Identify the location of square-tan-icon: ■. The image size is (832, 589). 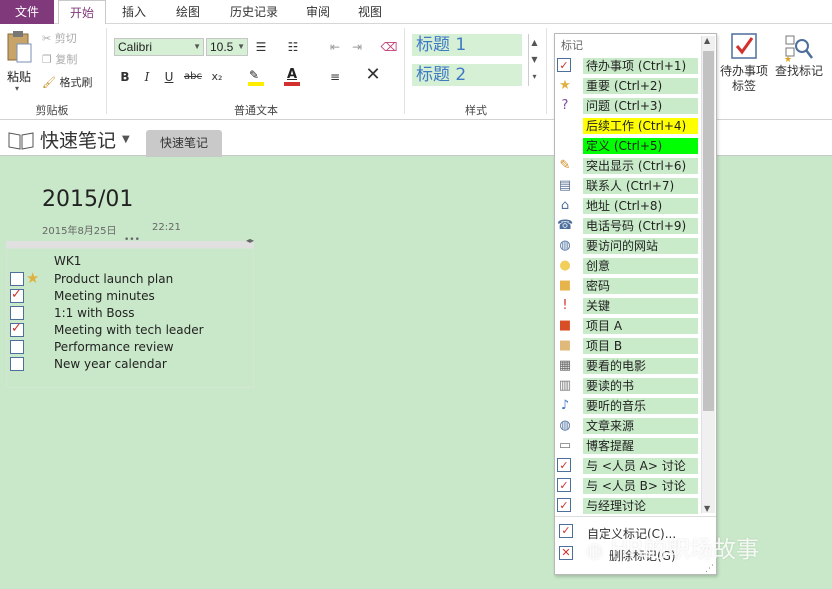
(565, 345).